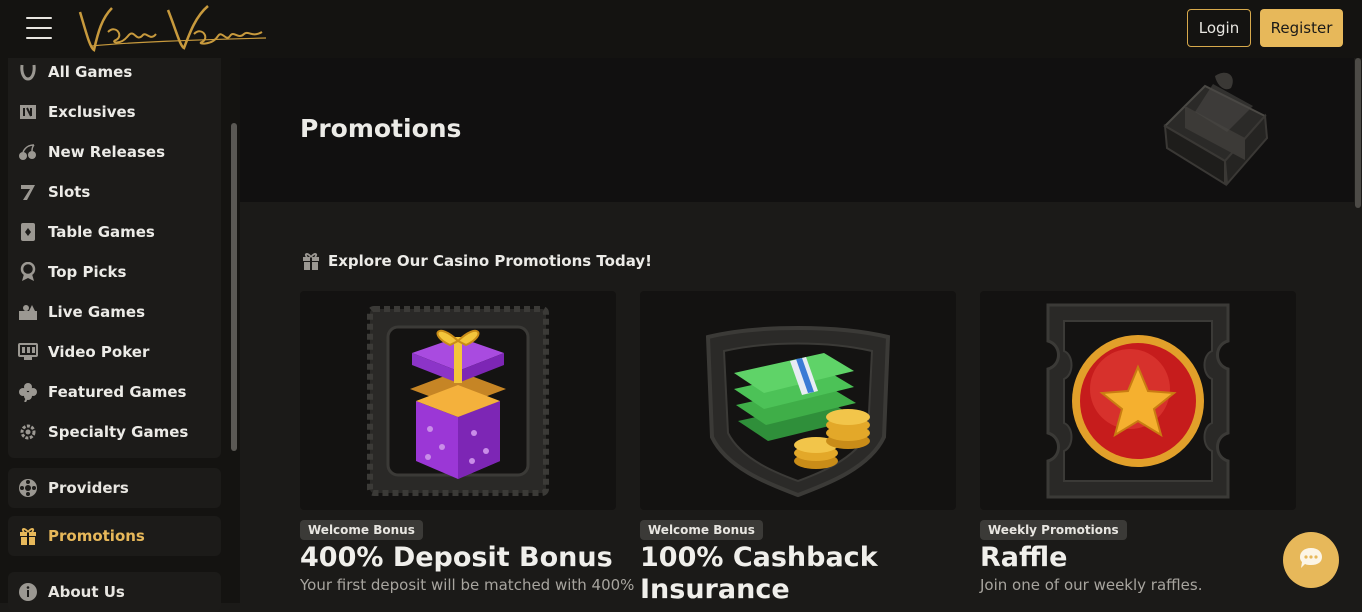 The width and height of the screenshot is (1362, 612). I want to click on sidebar-item-new-releases: New Releases, so click(91, 152).